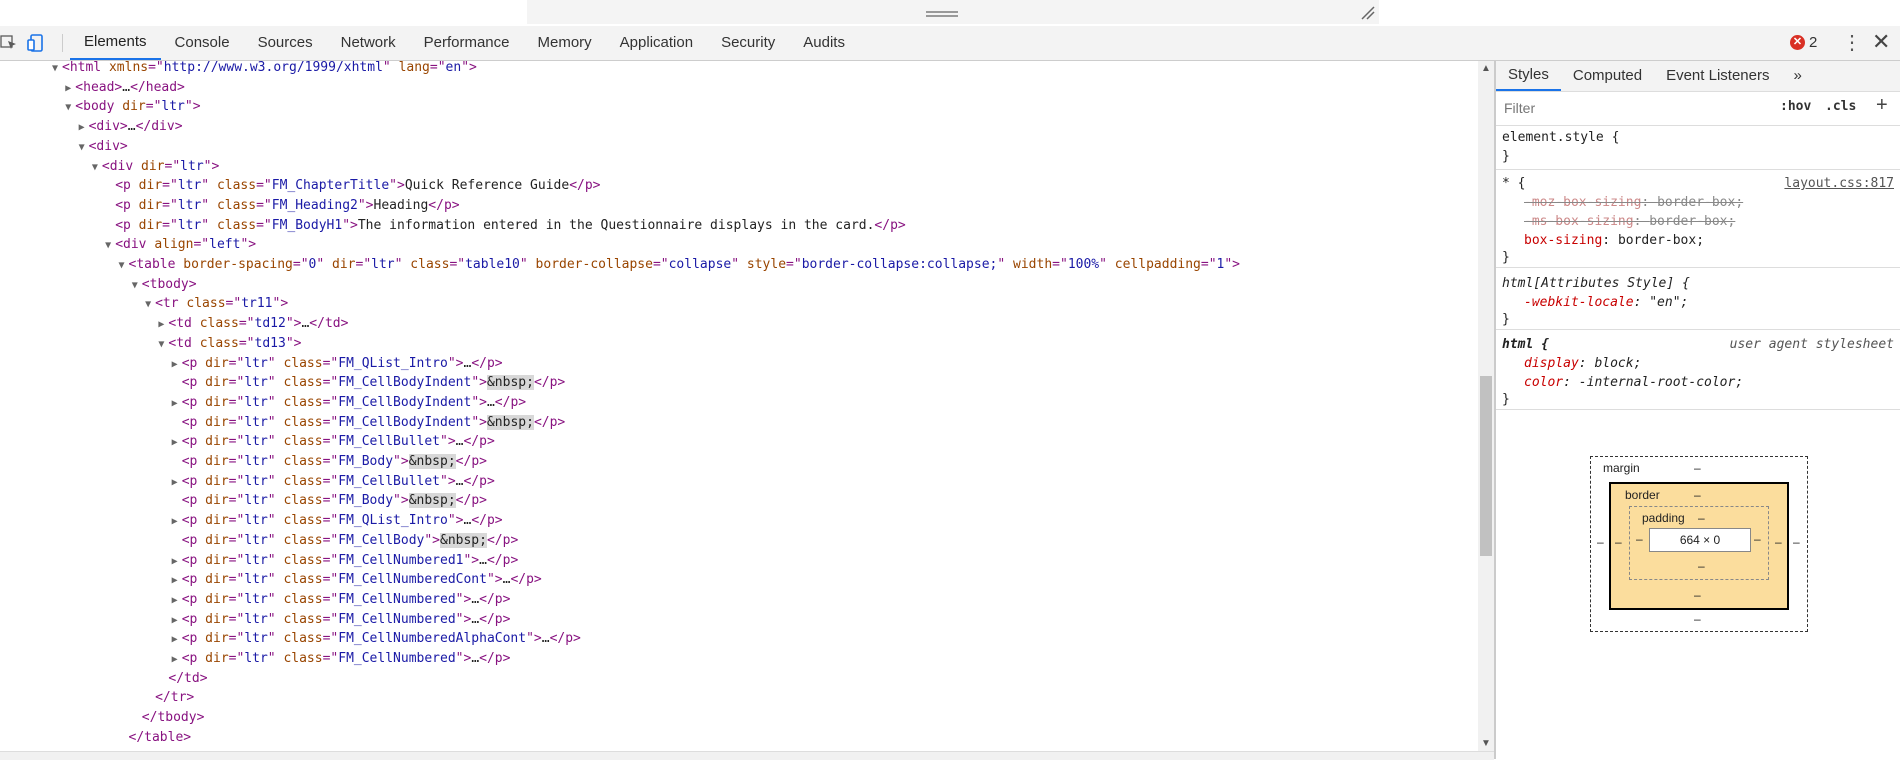 The width and height of the screenshot is (1900, 760). Describe the element at coordinates (1852, 43) in the screenshot. I see `more-options-icon: ⋮` at that location.